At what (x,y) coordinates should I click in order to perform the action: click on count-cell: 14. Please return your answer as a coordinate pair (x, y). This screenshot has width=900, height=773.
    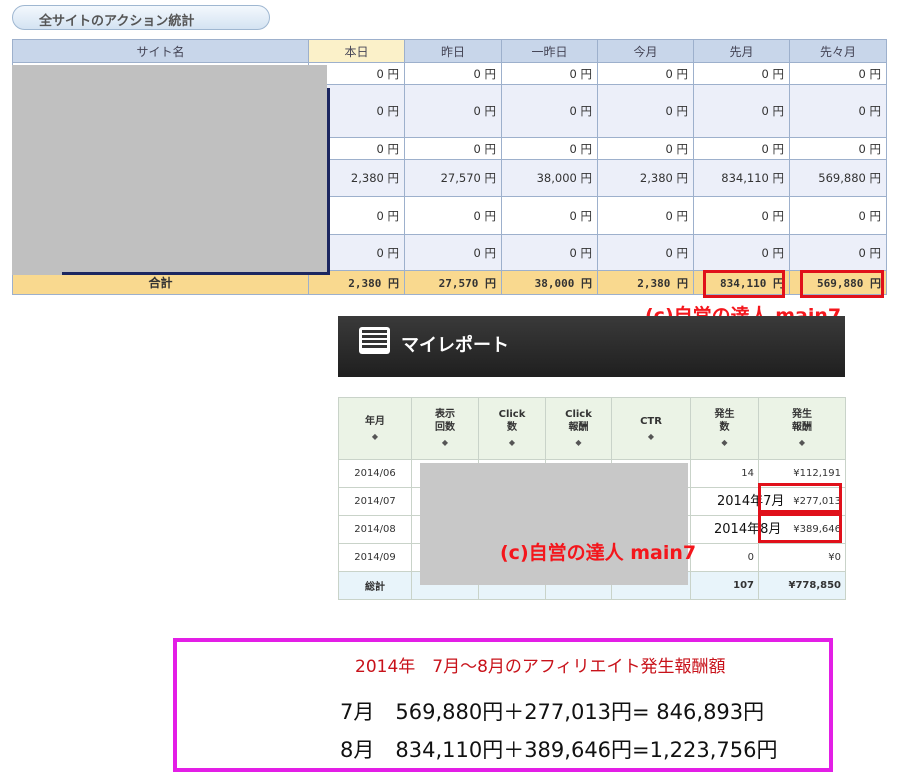
    Looking at the image, I should click on (724, 473).